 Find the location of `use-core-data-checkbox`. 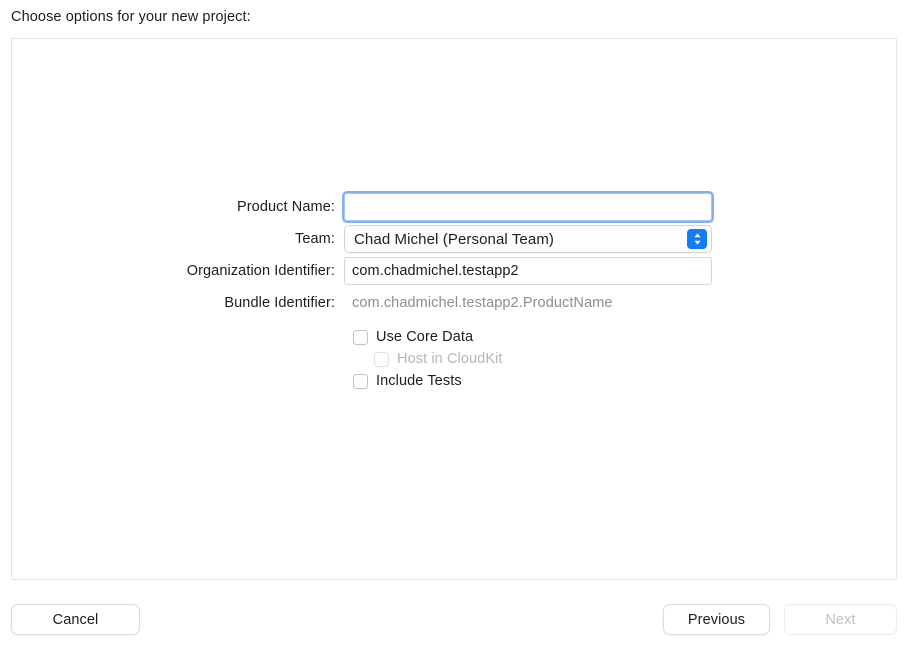

use-core-data-checkbox is located at coordinates (360, 337).